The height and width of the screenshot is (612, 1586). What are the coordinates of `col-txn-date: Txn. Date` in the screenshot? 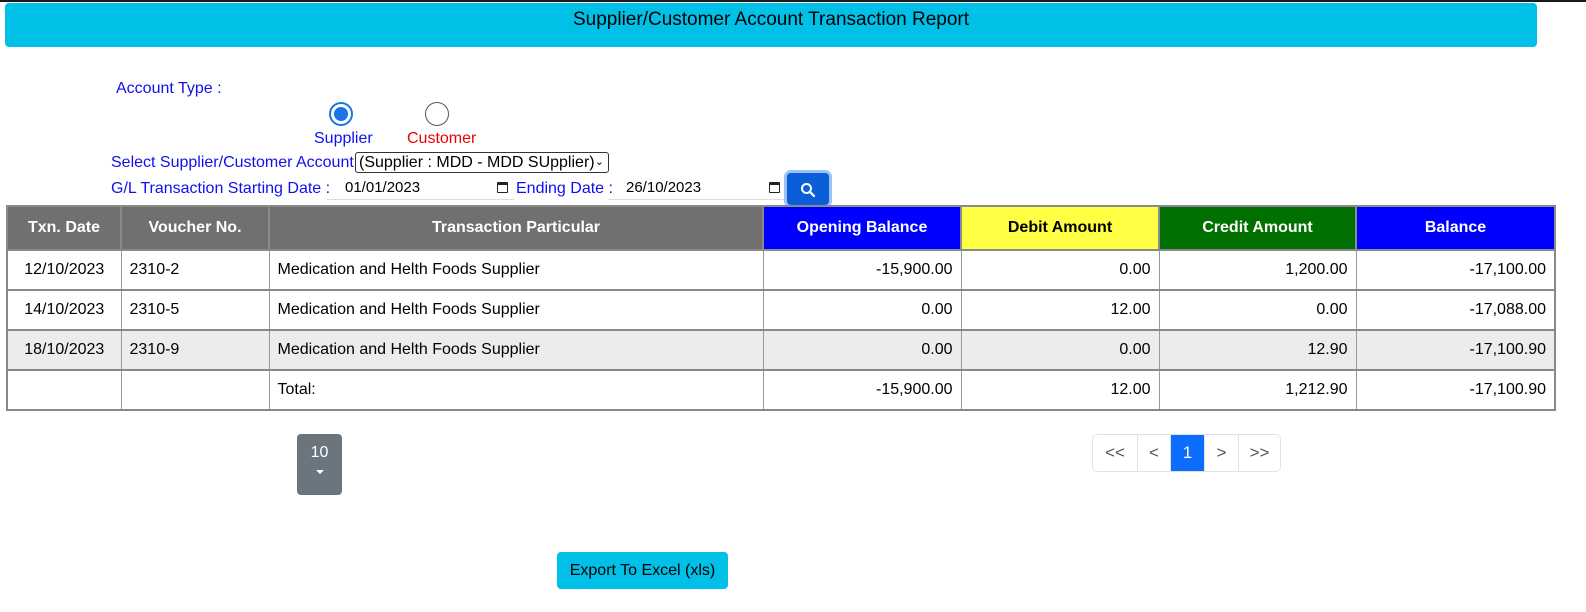 It's located at (64, 228).